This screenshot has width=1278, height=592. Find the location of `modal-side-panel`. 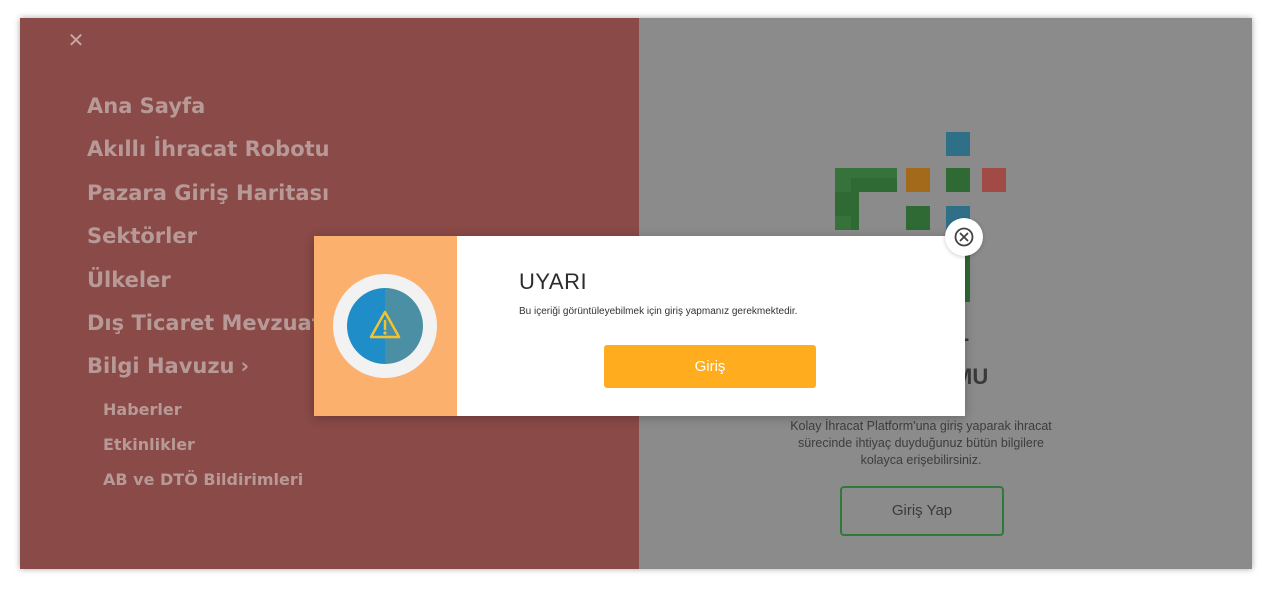

modal-side-panel is located at coordinates (385, 326).